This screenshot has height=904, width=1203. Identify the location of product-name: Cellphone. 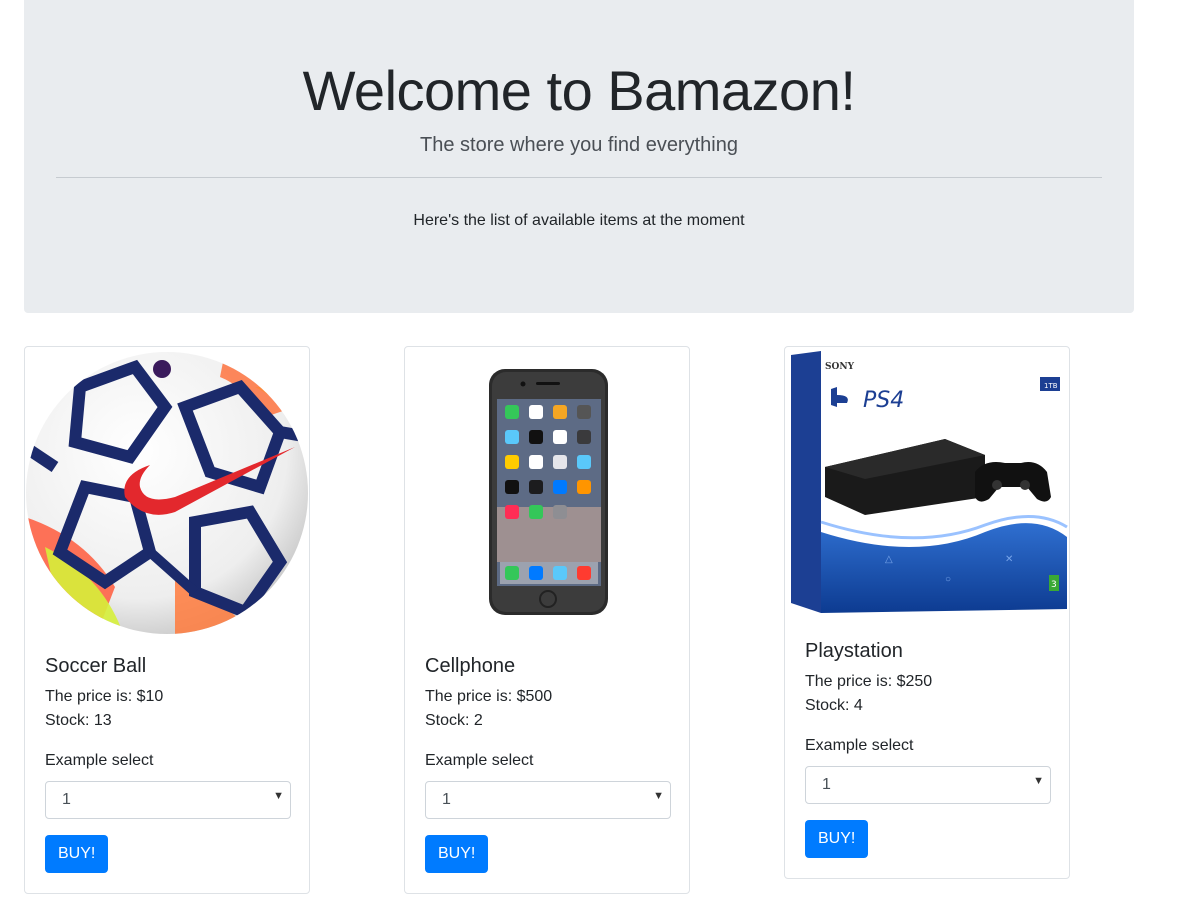
(470, 666).